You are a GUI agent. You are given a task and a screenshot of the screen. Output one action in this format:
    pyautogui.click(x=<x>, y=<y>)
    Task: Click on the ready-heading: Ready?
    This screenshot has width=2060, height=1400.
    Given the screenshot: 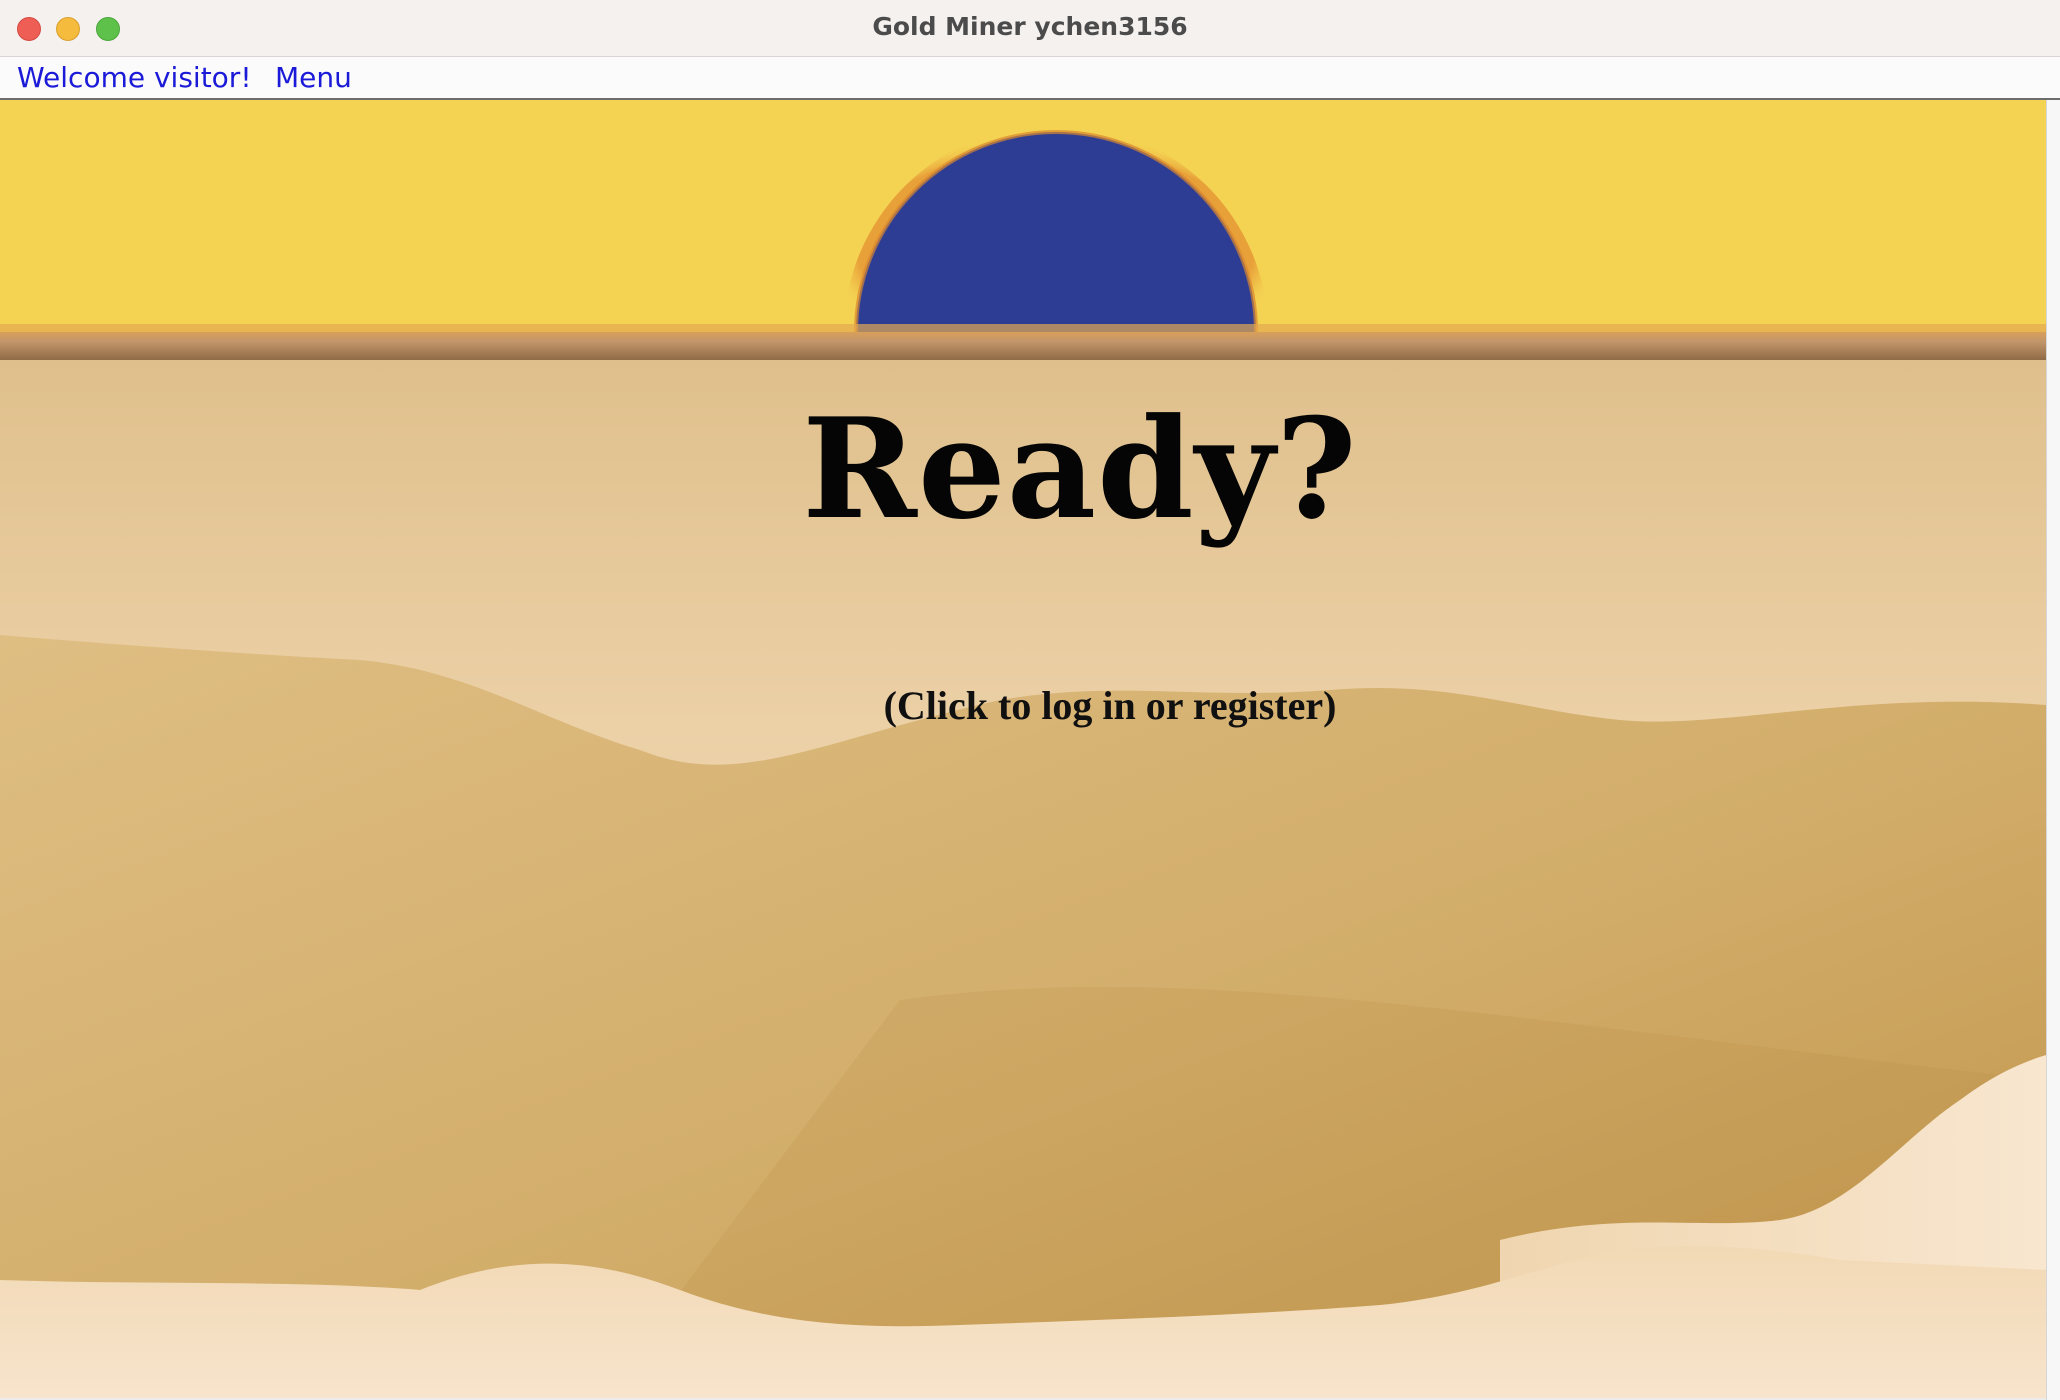 What is the action you would take?
    pyautogui.click(x=1080, y=468)
    